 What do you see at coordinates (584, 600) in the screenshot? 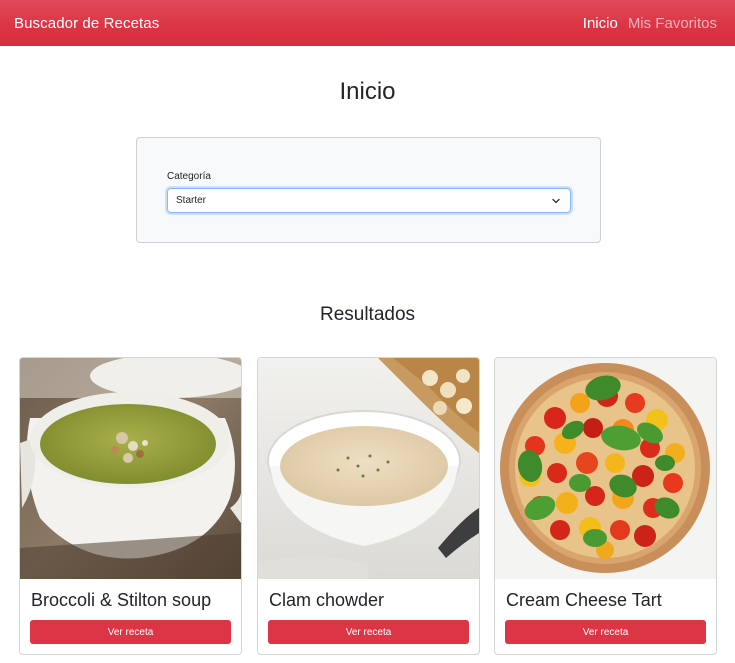
I see `recipe-title: Cream Cheese Tart` at bounding box center [584, 600].